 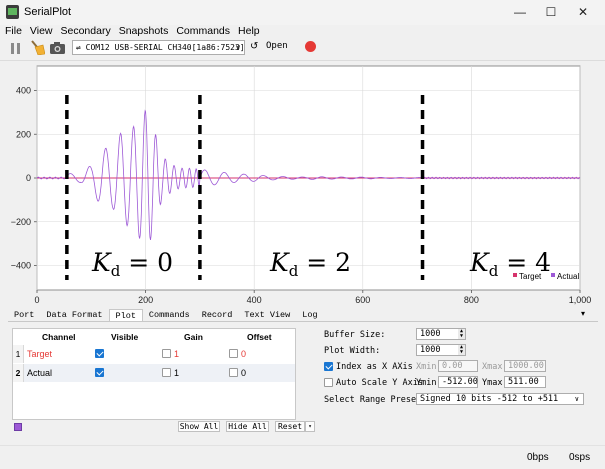 What do you see at coordinates (249, 32) in the screenshot?
I see `menu-help: Help` at bounding box center [249, 32].